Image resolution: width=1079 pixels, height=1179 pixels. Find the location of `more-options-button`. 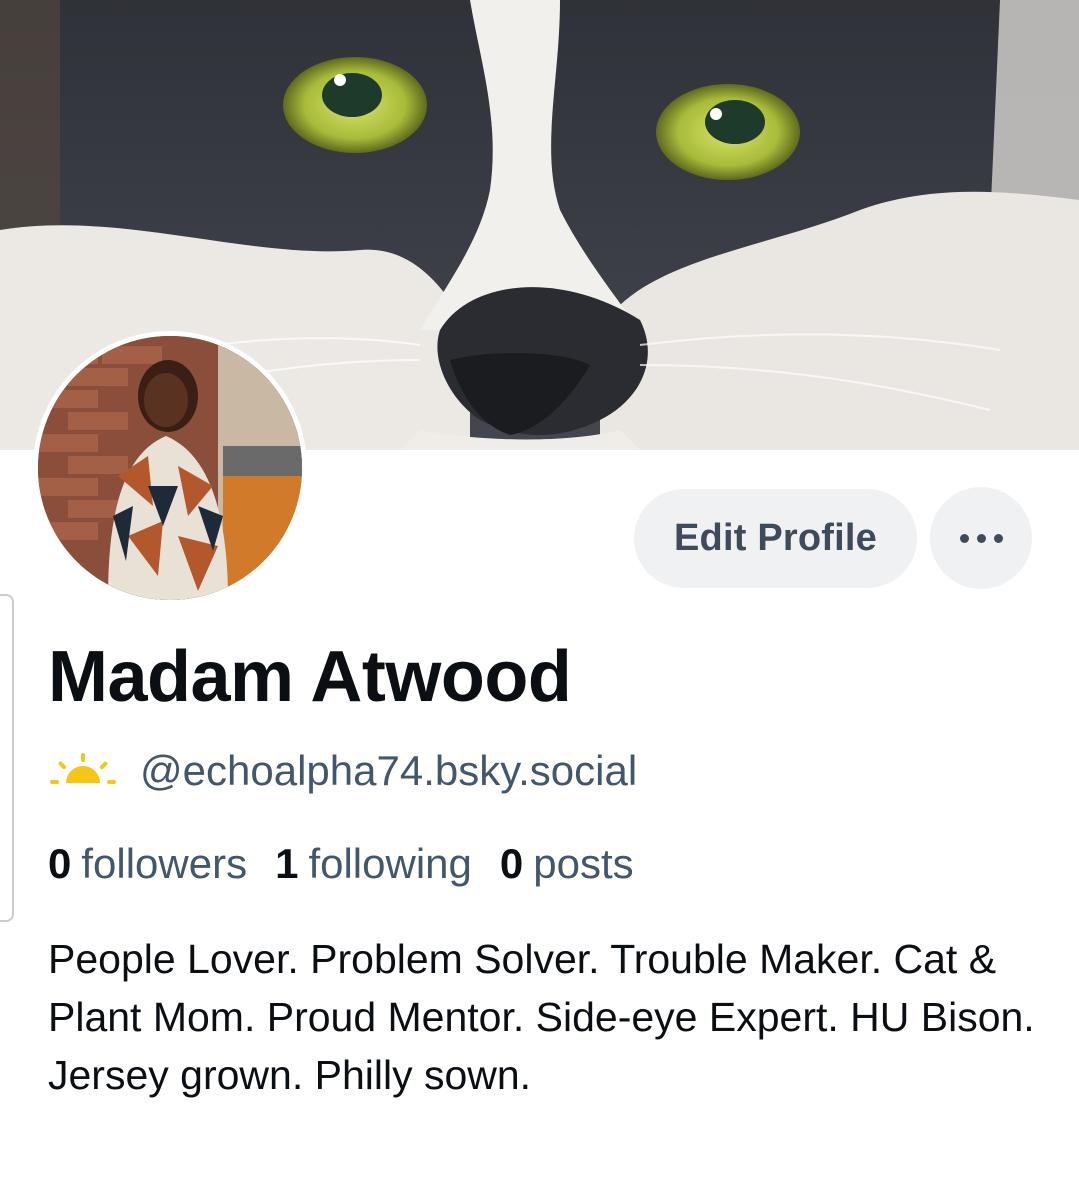

more-options-button is located at coordinates (981, 538).